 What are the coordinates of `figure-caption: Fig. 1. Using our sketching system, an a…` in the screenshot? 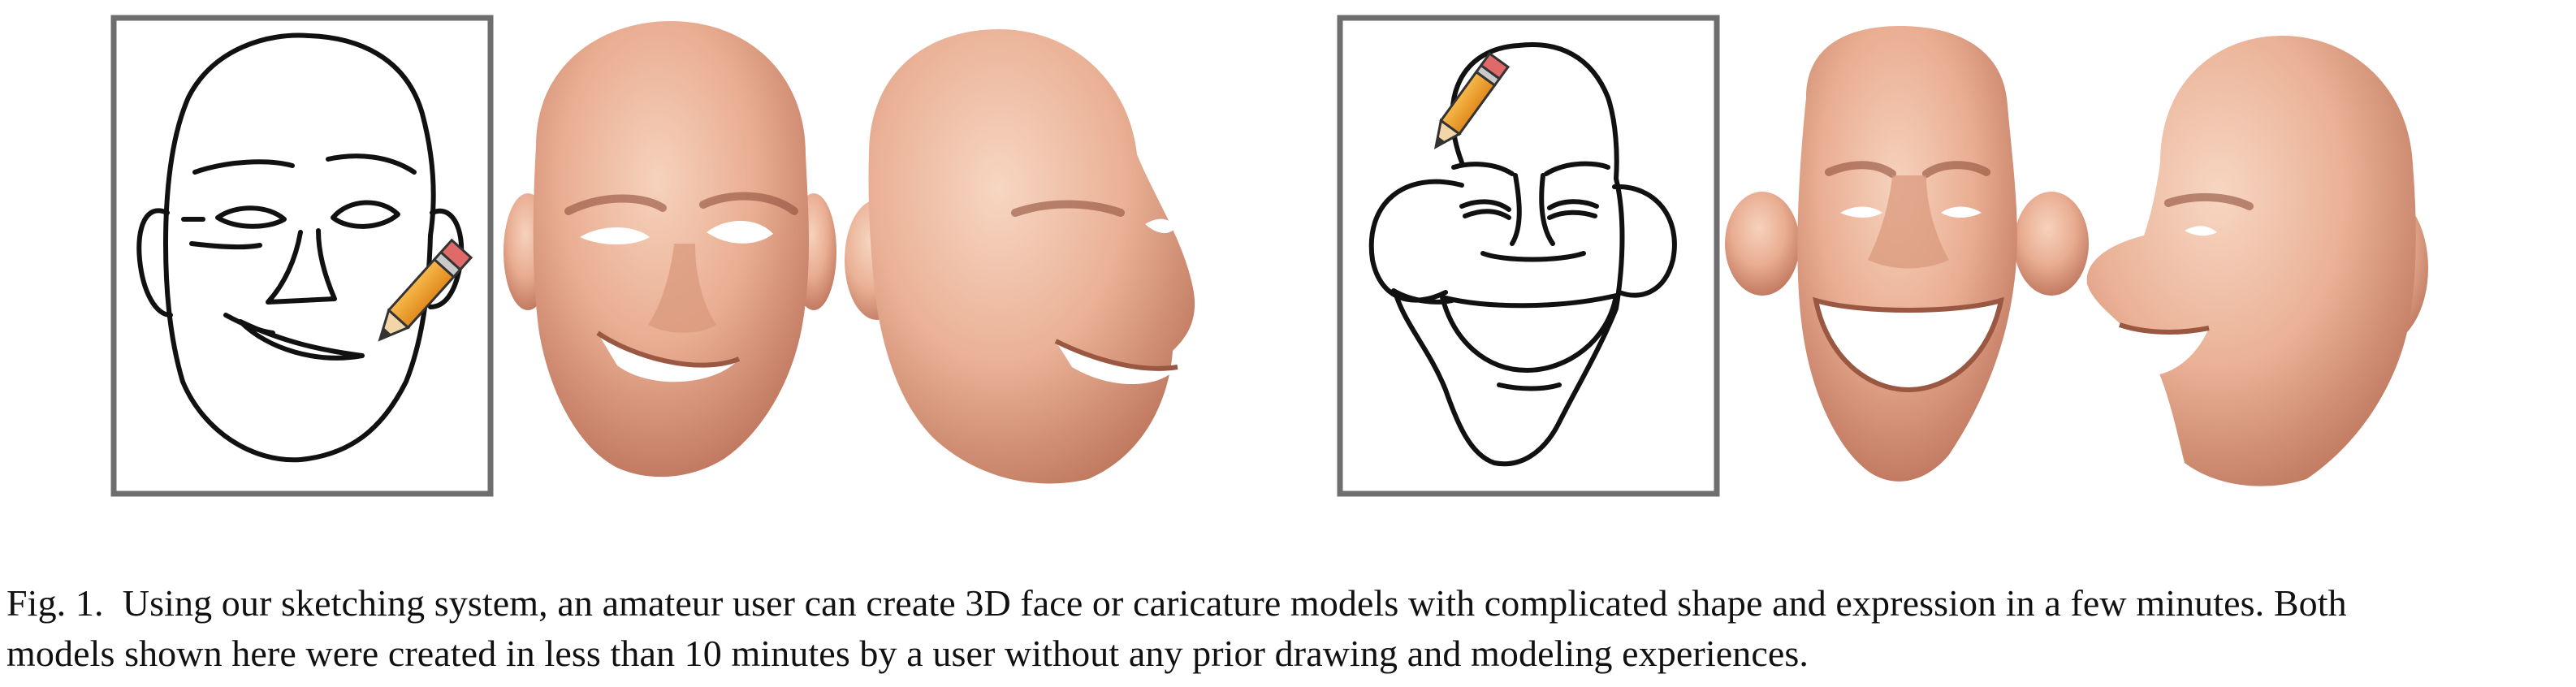 It's located at (1288, 628).